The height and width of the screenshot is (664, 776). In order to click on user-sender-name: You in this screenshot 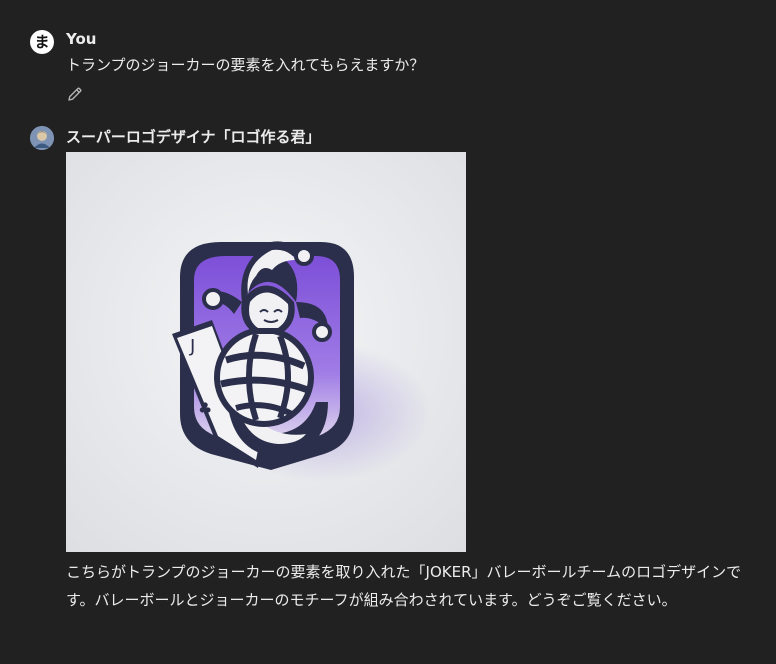, I will do `click(81, 39)`.